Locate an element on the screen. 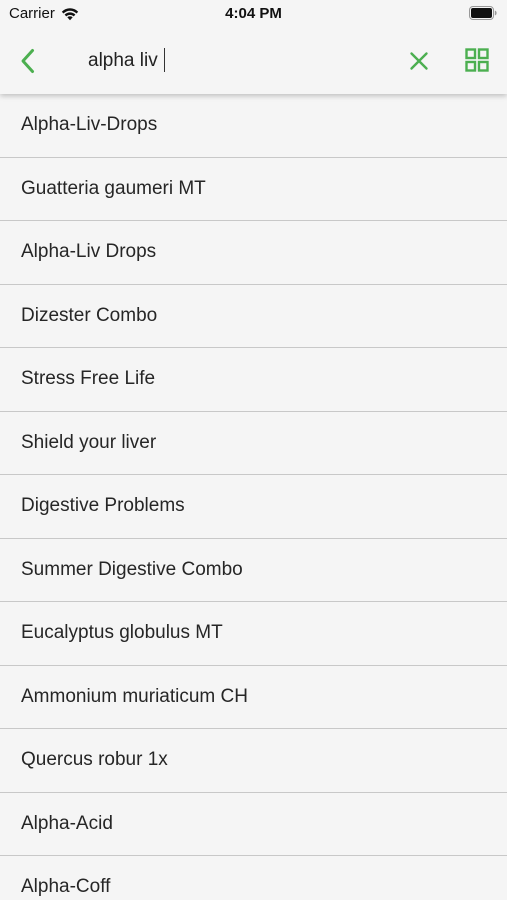 The width and height of the screenshot is (507, 900). list-item: Dizester Combo is located at coordinates (253, 316).